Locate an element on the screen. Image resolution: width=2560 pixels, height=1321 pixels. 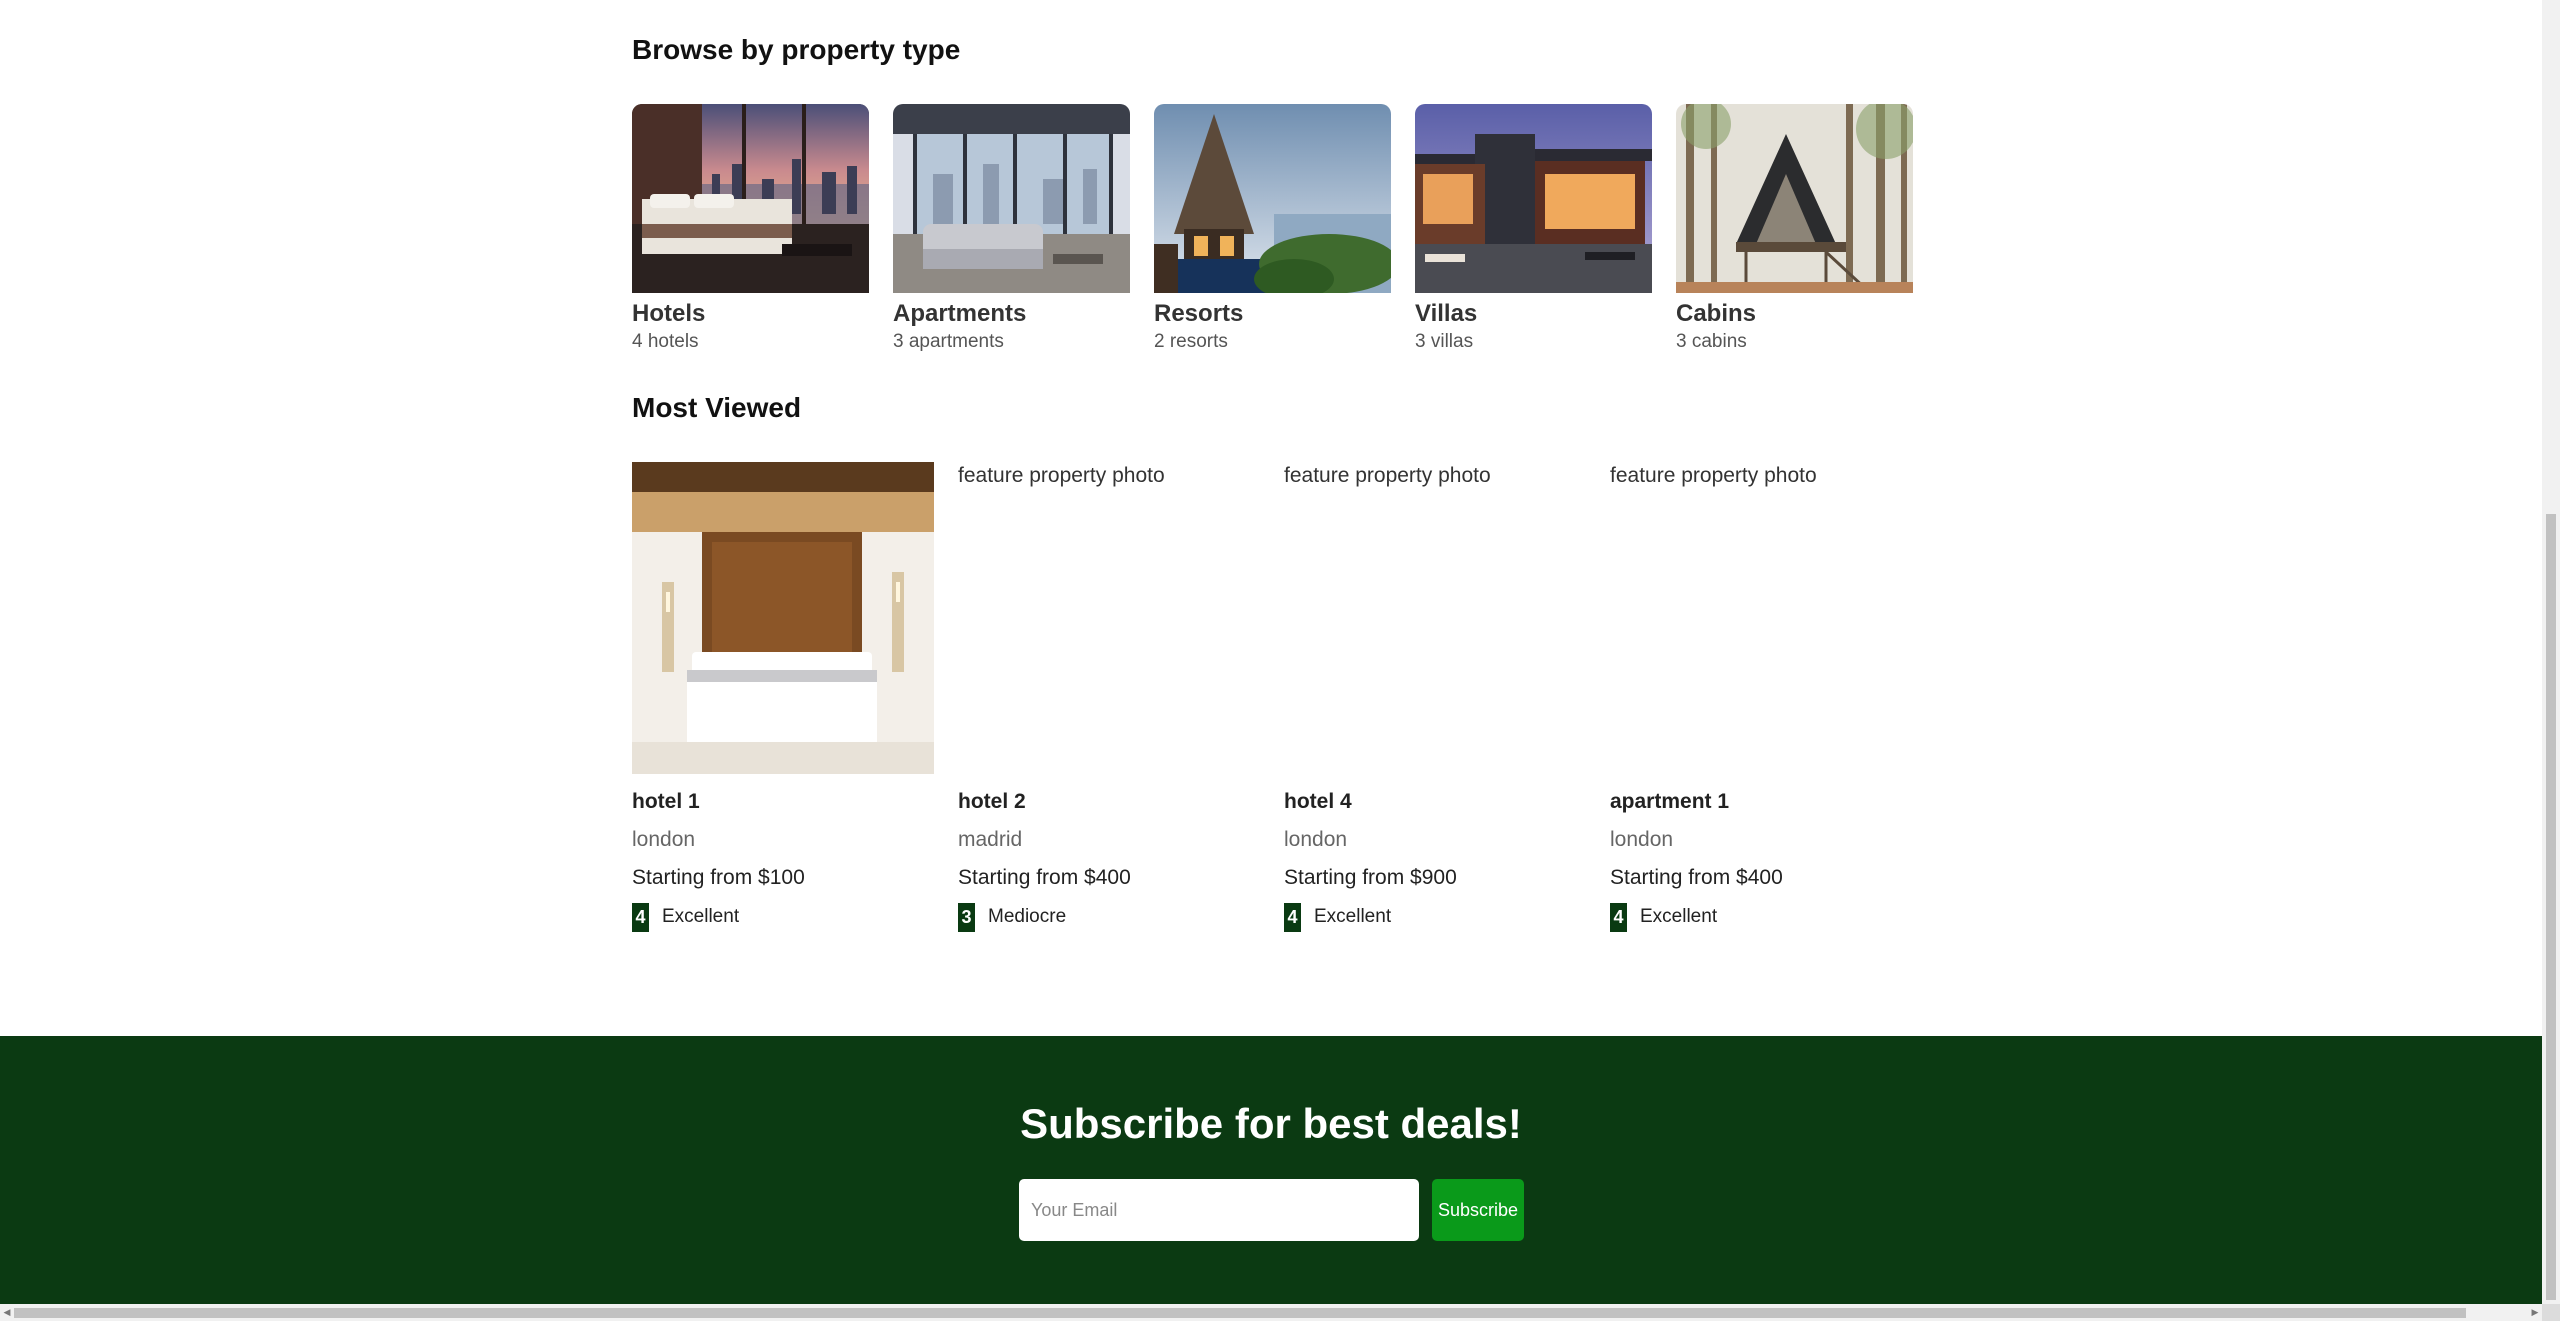
property-type-villas: Villas 3 villas is located at coordinates (1533, 229).